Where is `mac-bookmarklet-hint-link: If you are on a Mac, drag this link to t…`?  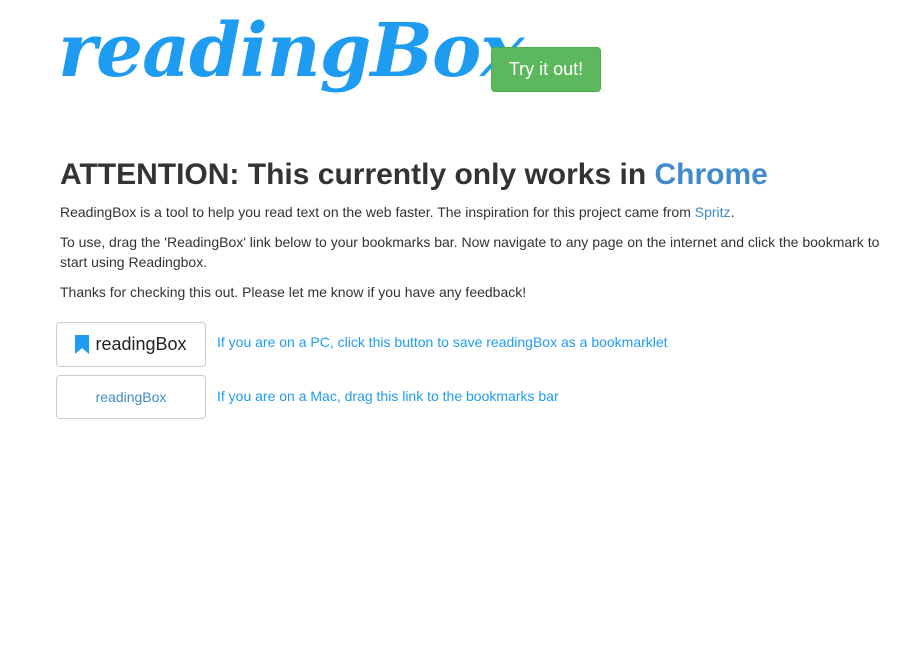 mac-bookmarklet-hint-link: If you are on a Mac, drag this link to t… is located at coordinates (388, 396).